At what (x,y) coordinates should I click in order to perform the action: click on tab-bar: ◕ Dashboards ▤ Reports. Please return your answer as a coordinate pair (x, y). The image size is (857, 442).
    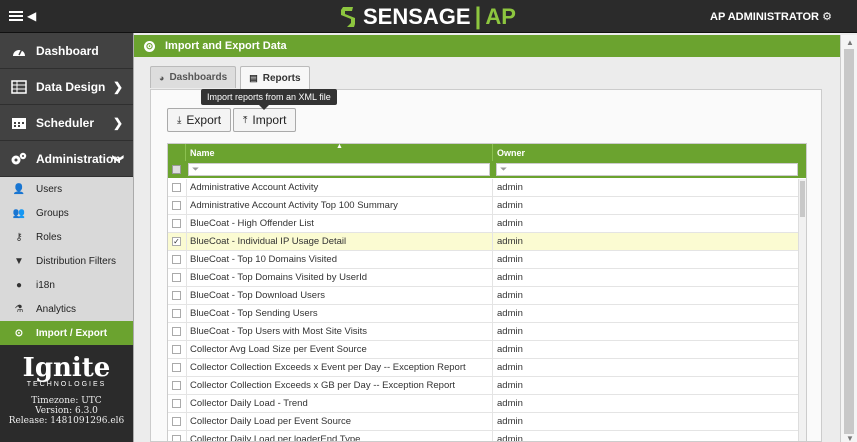
    Looking at the image, I should click on (232, 77).